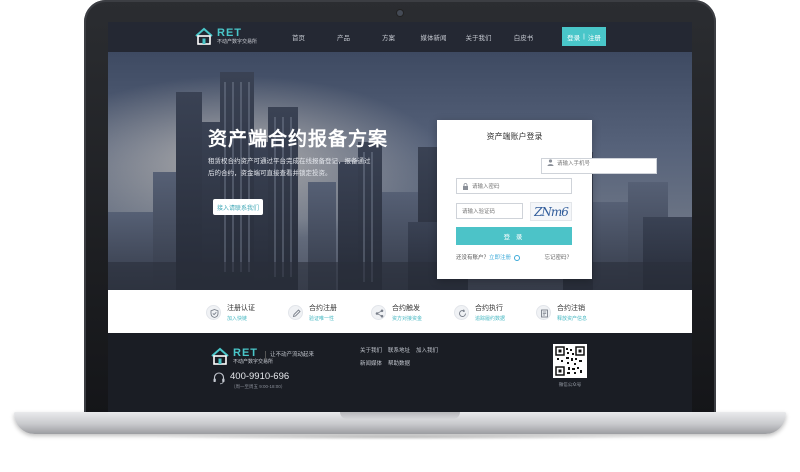 The width and height of the screenshot is (800, 472). Describe the element at coordinates (478, 37) in the screenshot. I see `nav-item-about: 关于我们` at that location.